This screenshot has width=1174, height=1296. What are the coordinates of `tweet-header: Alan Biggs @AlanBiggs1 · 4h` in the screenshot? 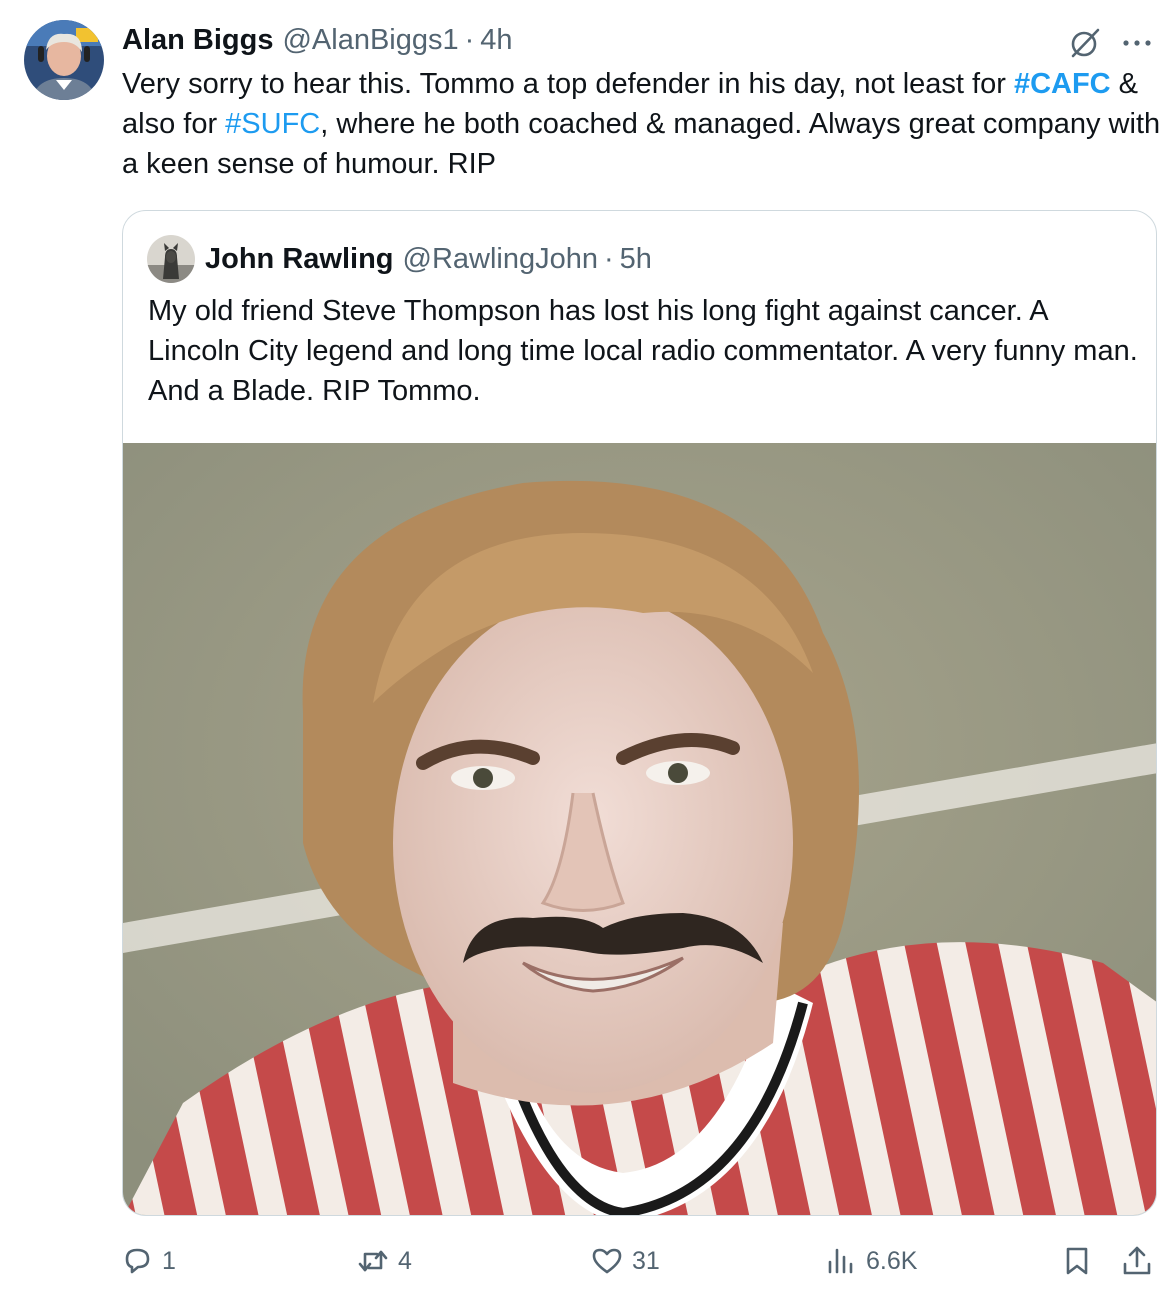 It's located at (317, 40).